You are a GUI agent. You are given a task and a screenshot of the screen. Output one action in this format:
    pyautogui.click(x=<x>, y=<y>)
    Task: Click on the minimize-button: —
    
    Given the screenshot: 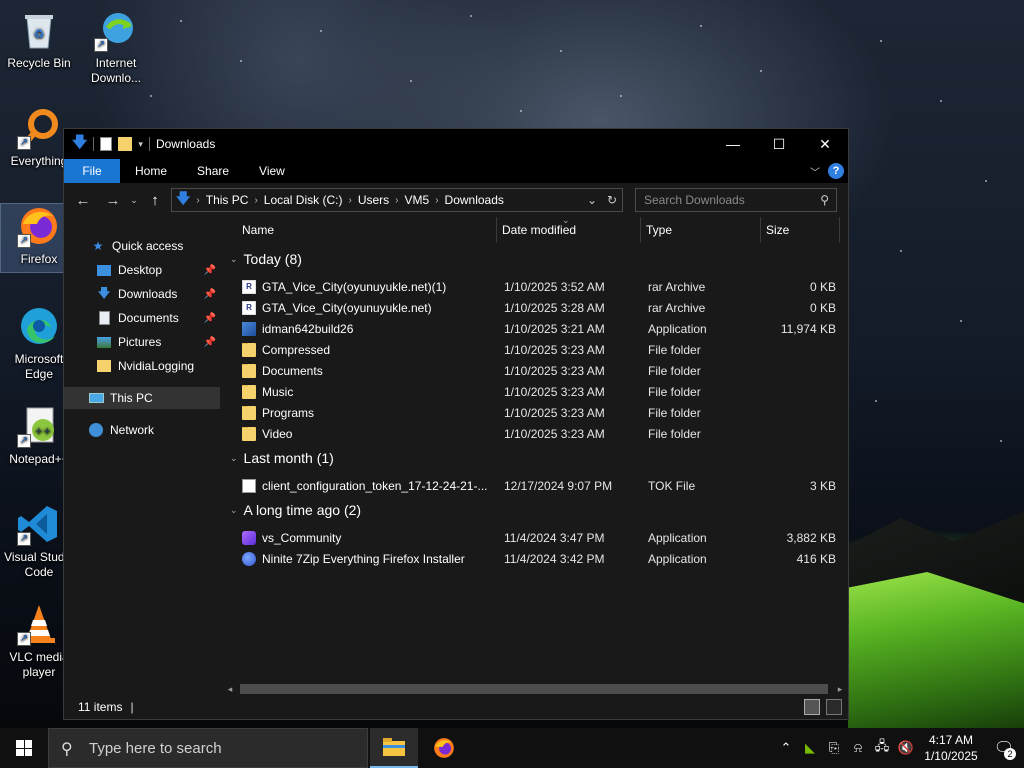 What is the action you would take?
    pyautogui.click(x=733, y=144)
    